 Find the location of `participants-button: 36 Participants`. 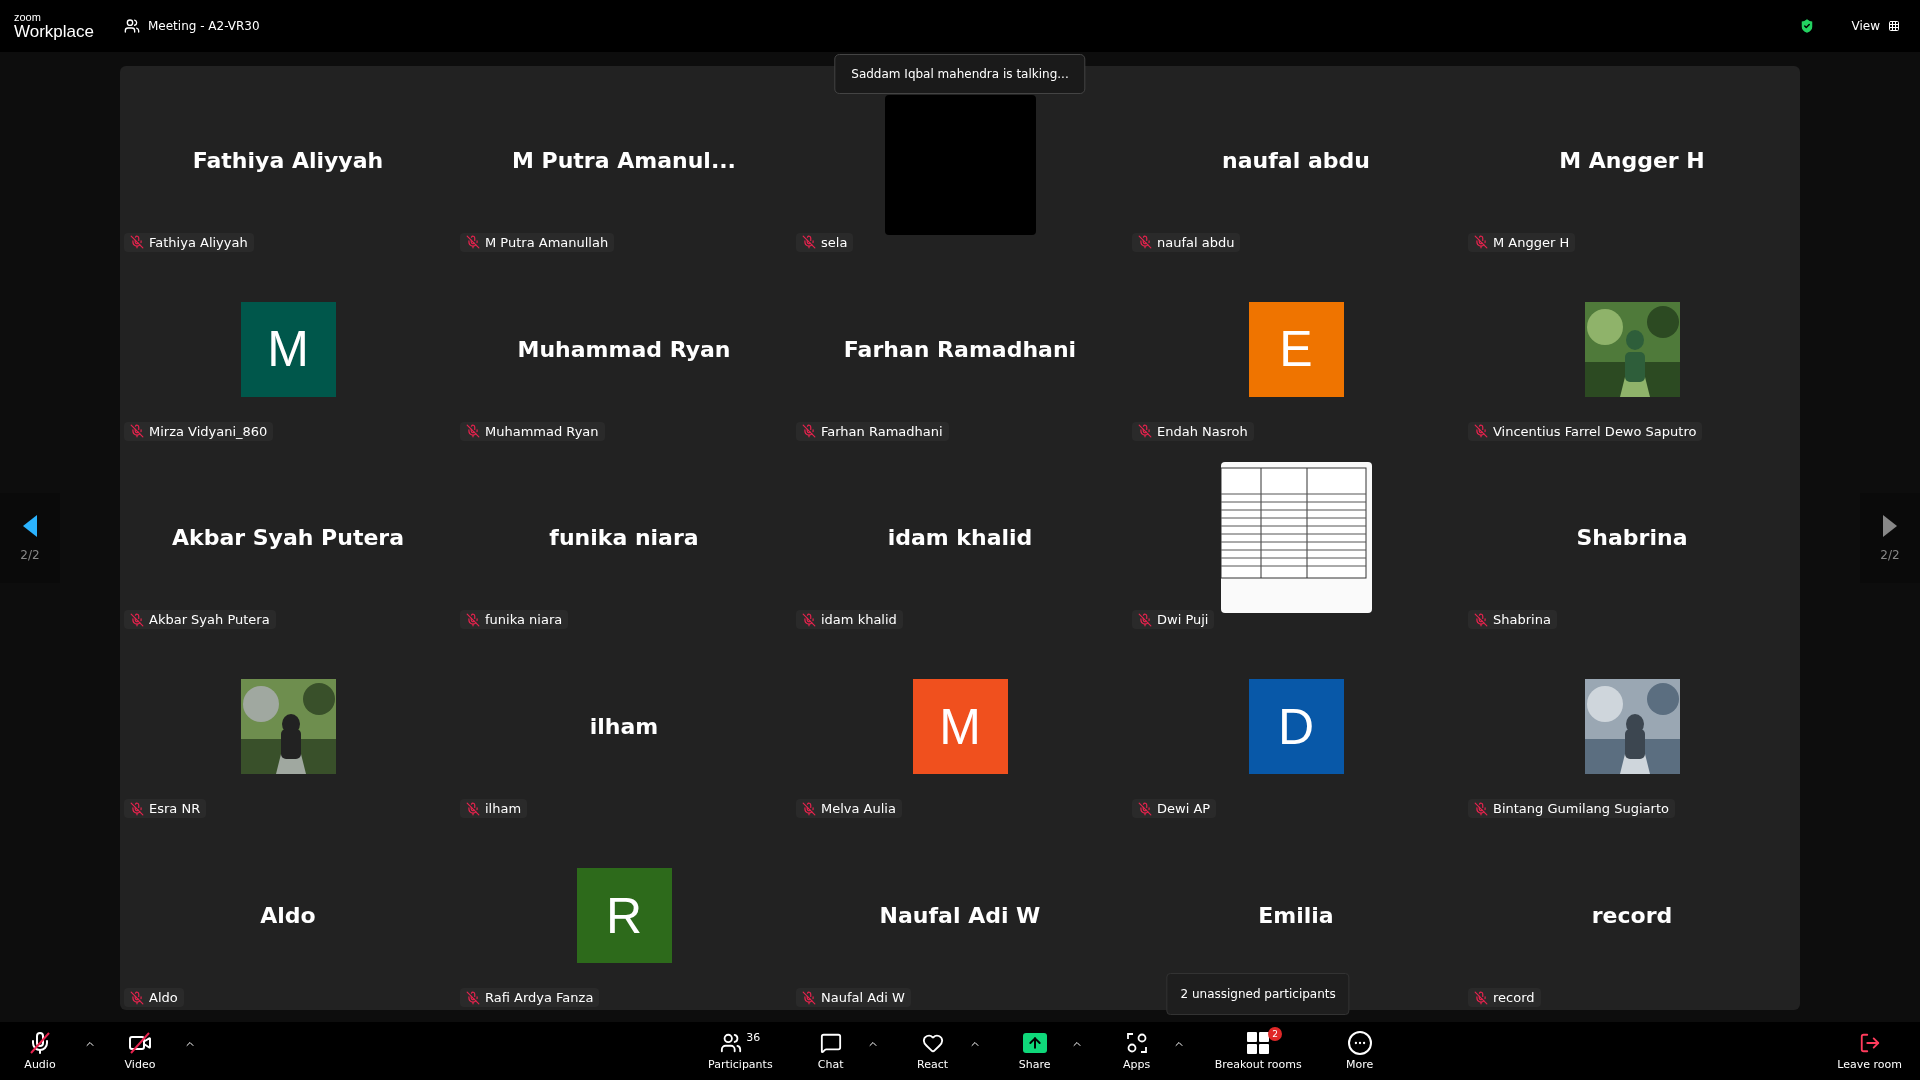

participants-button: 36 Participants is located at coordinates (740, 1051).